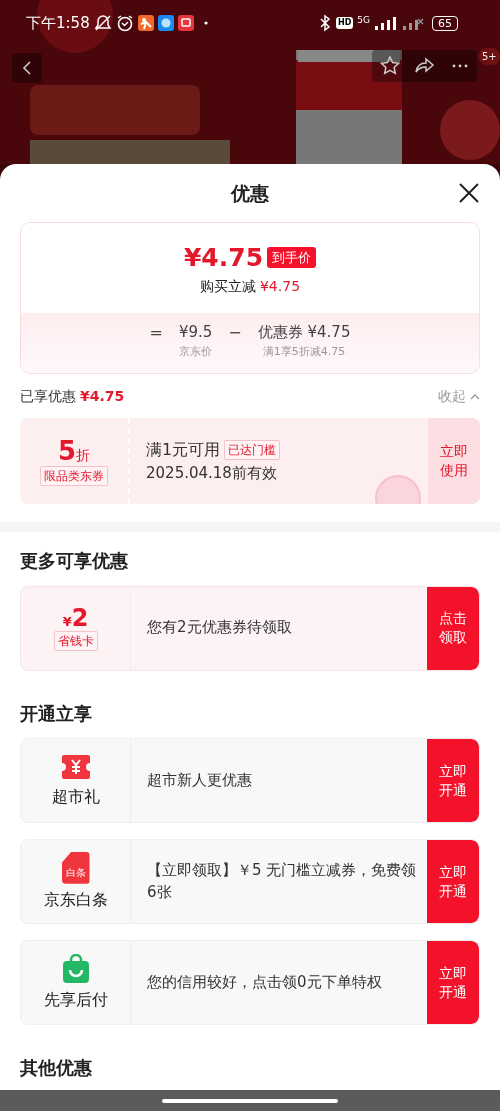 This screenshot has height=1111, width=500. I want to click on section-title: 更多可享优惠, so click(74, 561).